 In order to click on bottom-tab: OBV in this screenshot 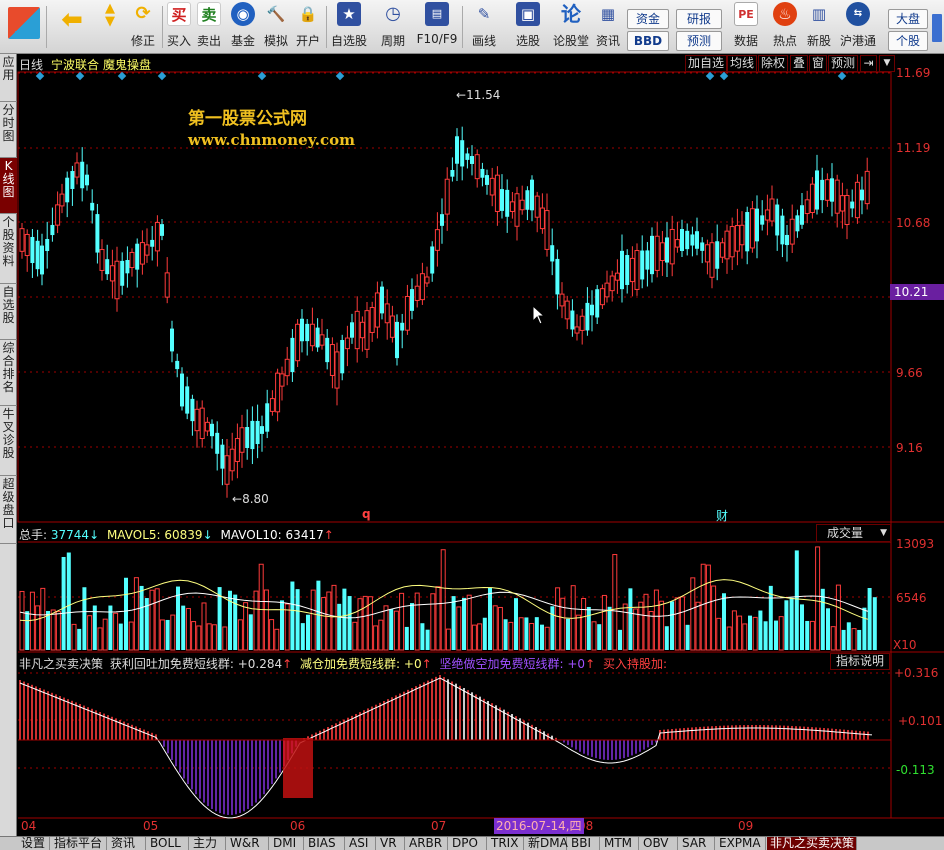, I will do `click(659, 843)`.